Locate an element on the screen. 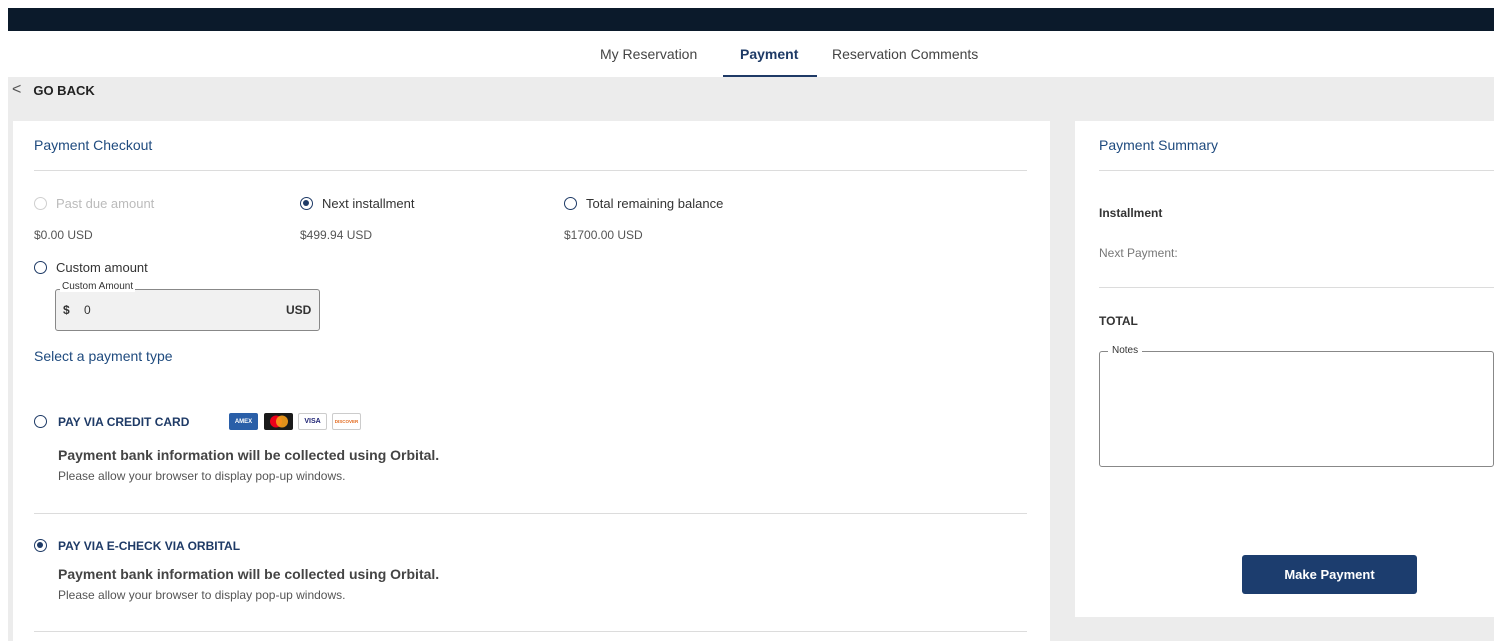  visa-logo-icon: VISA is located at coordinates (312, 421).